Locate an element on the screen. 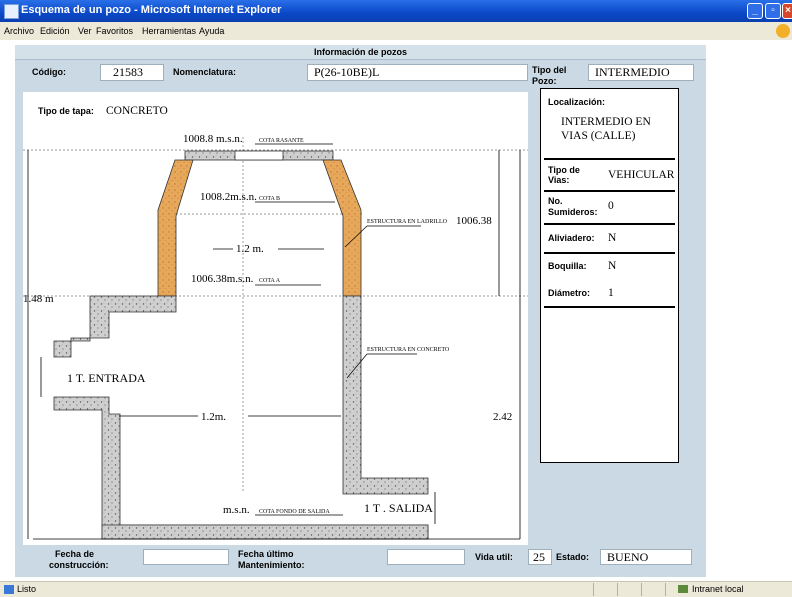 The width and height of the screenshot is (792, 597). zone-text: Intranet local is located at coordinates (718, 589).